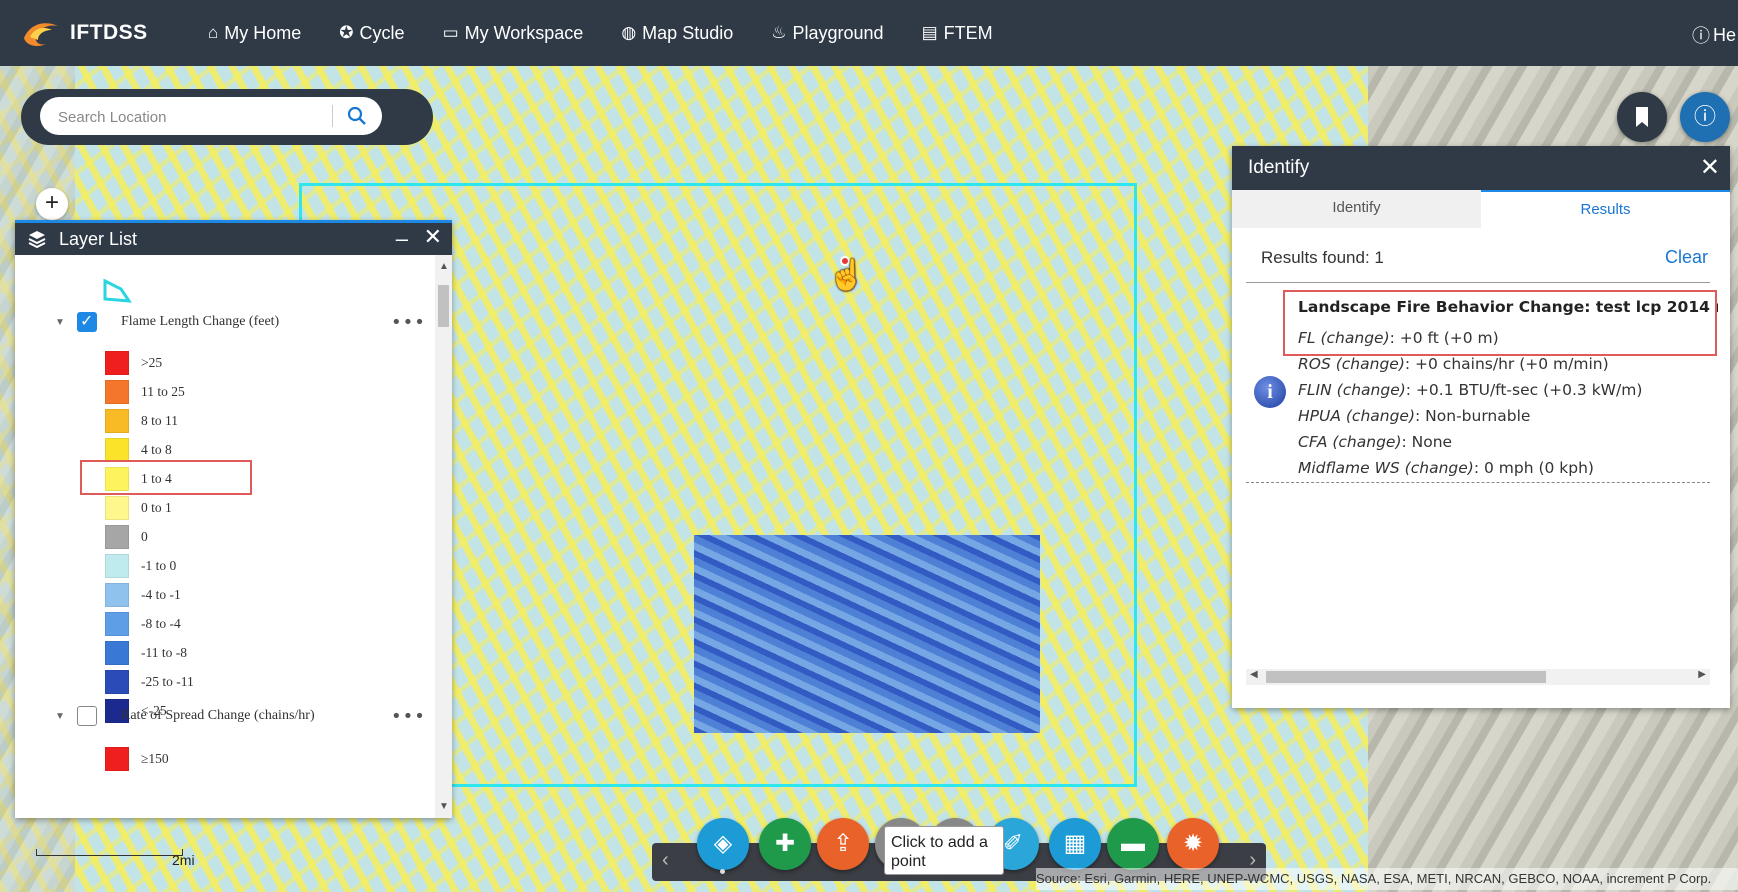  Describe the element at coordinates (161, 623) in the screenshot. I see `legend-label: -8 to -4` at that location.